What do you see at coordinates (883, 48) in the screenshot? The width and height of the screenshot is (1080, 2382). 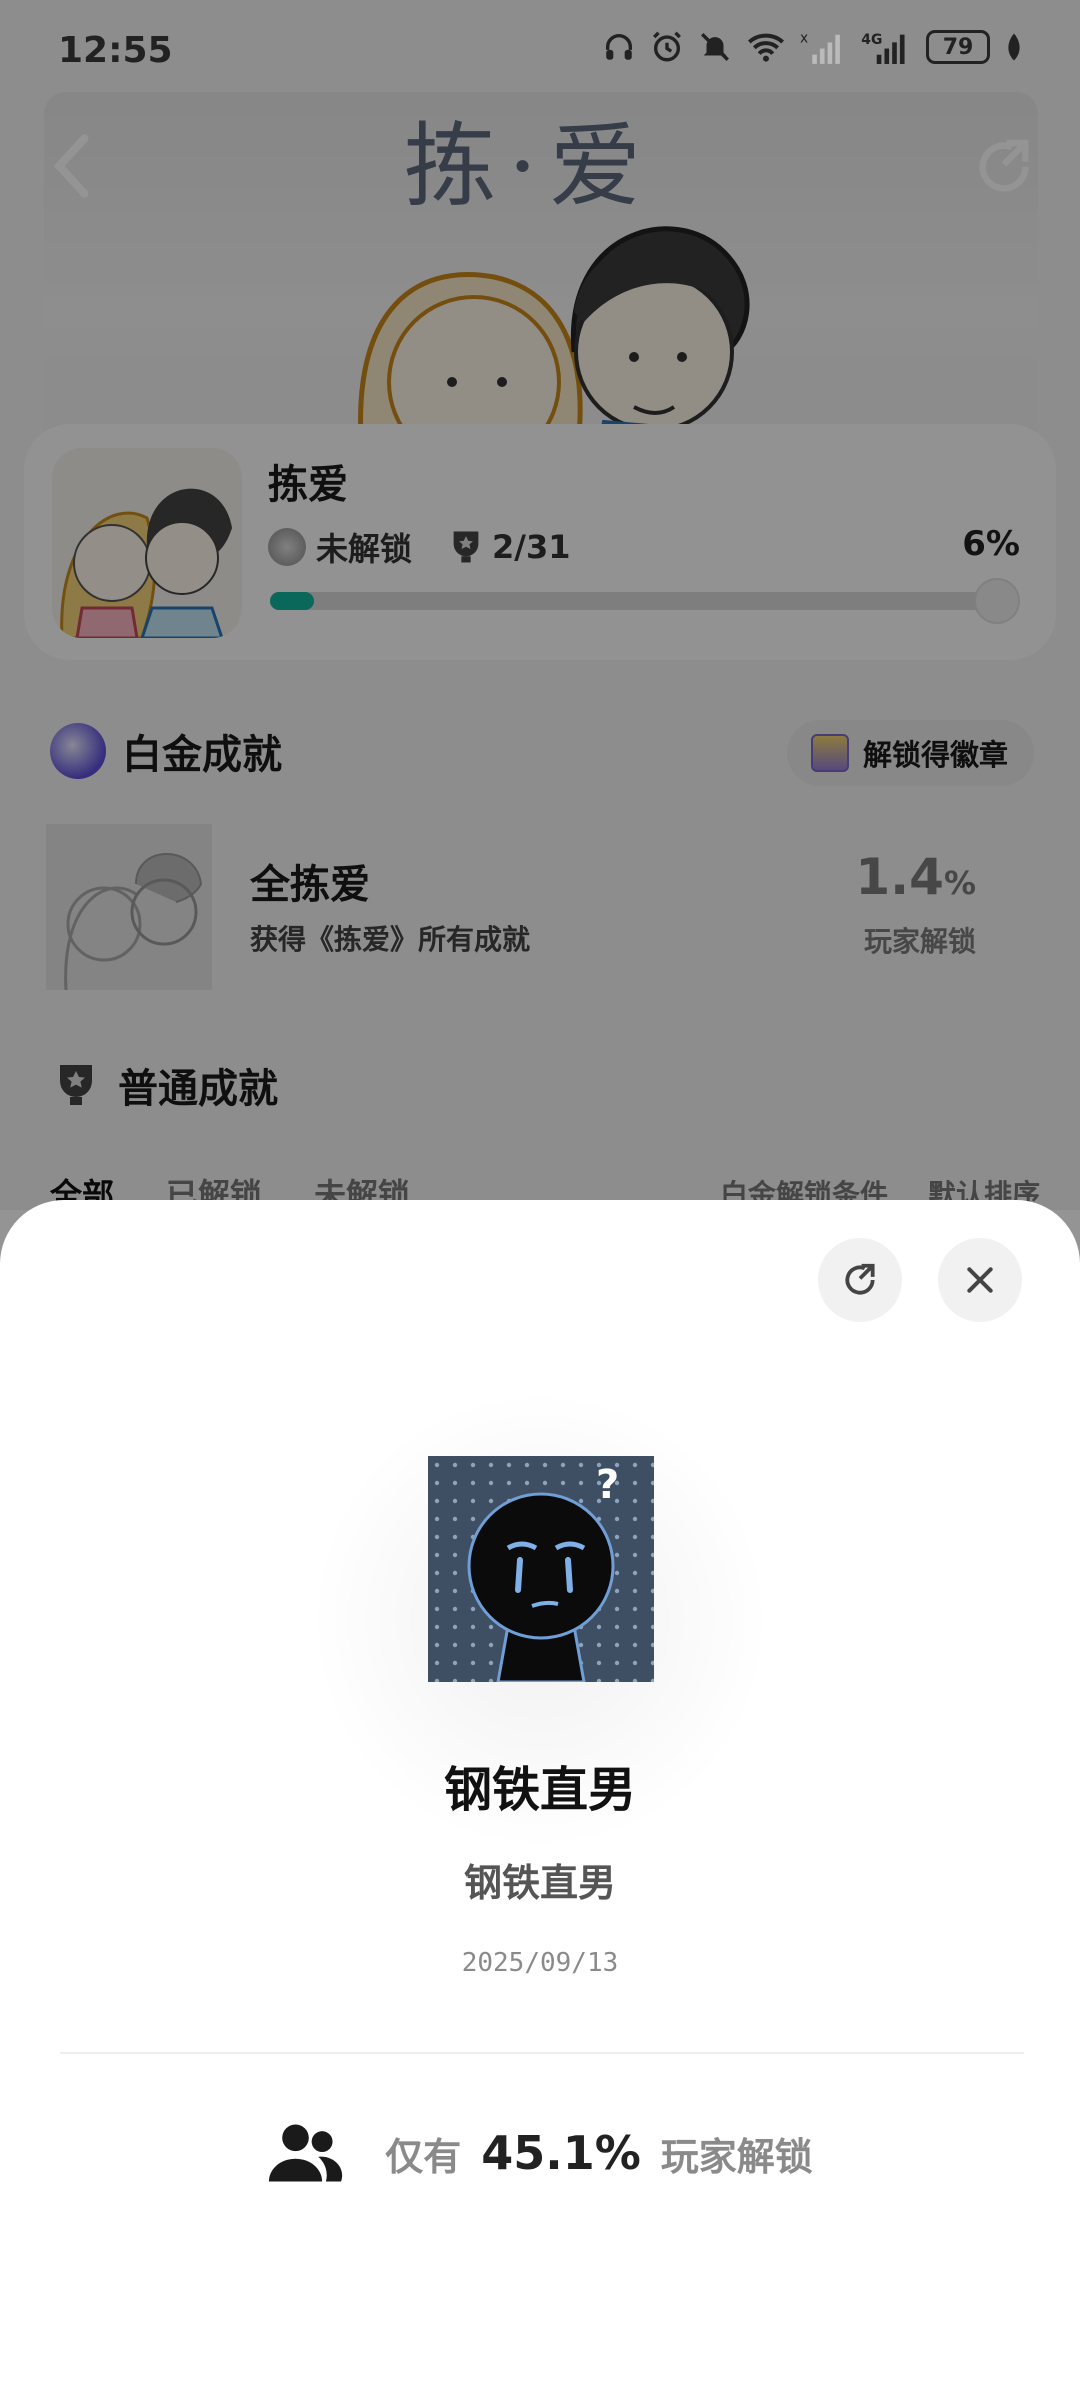 I see `signal-4g-icon: 4G` at bounding box center [883, 48].